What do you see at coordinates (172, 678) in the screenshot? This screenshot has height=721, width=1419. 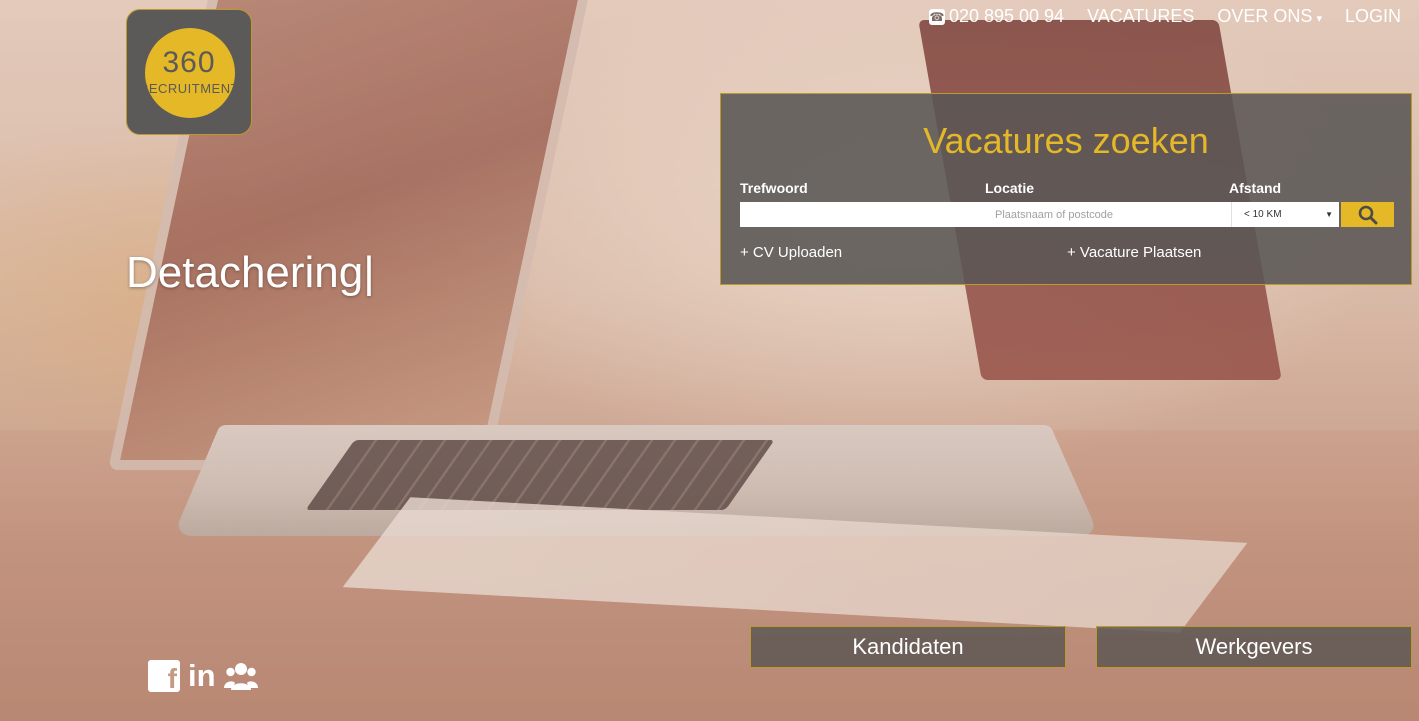 I see `facebook-letter: f` at bounding box center [172, 678].